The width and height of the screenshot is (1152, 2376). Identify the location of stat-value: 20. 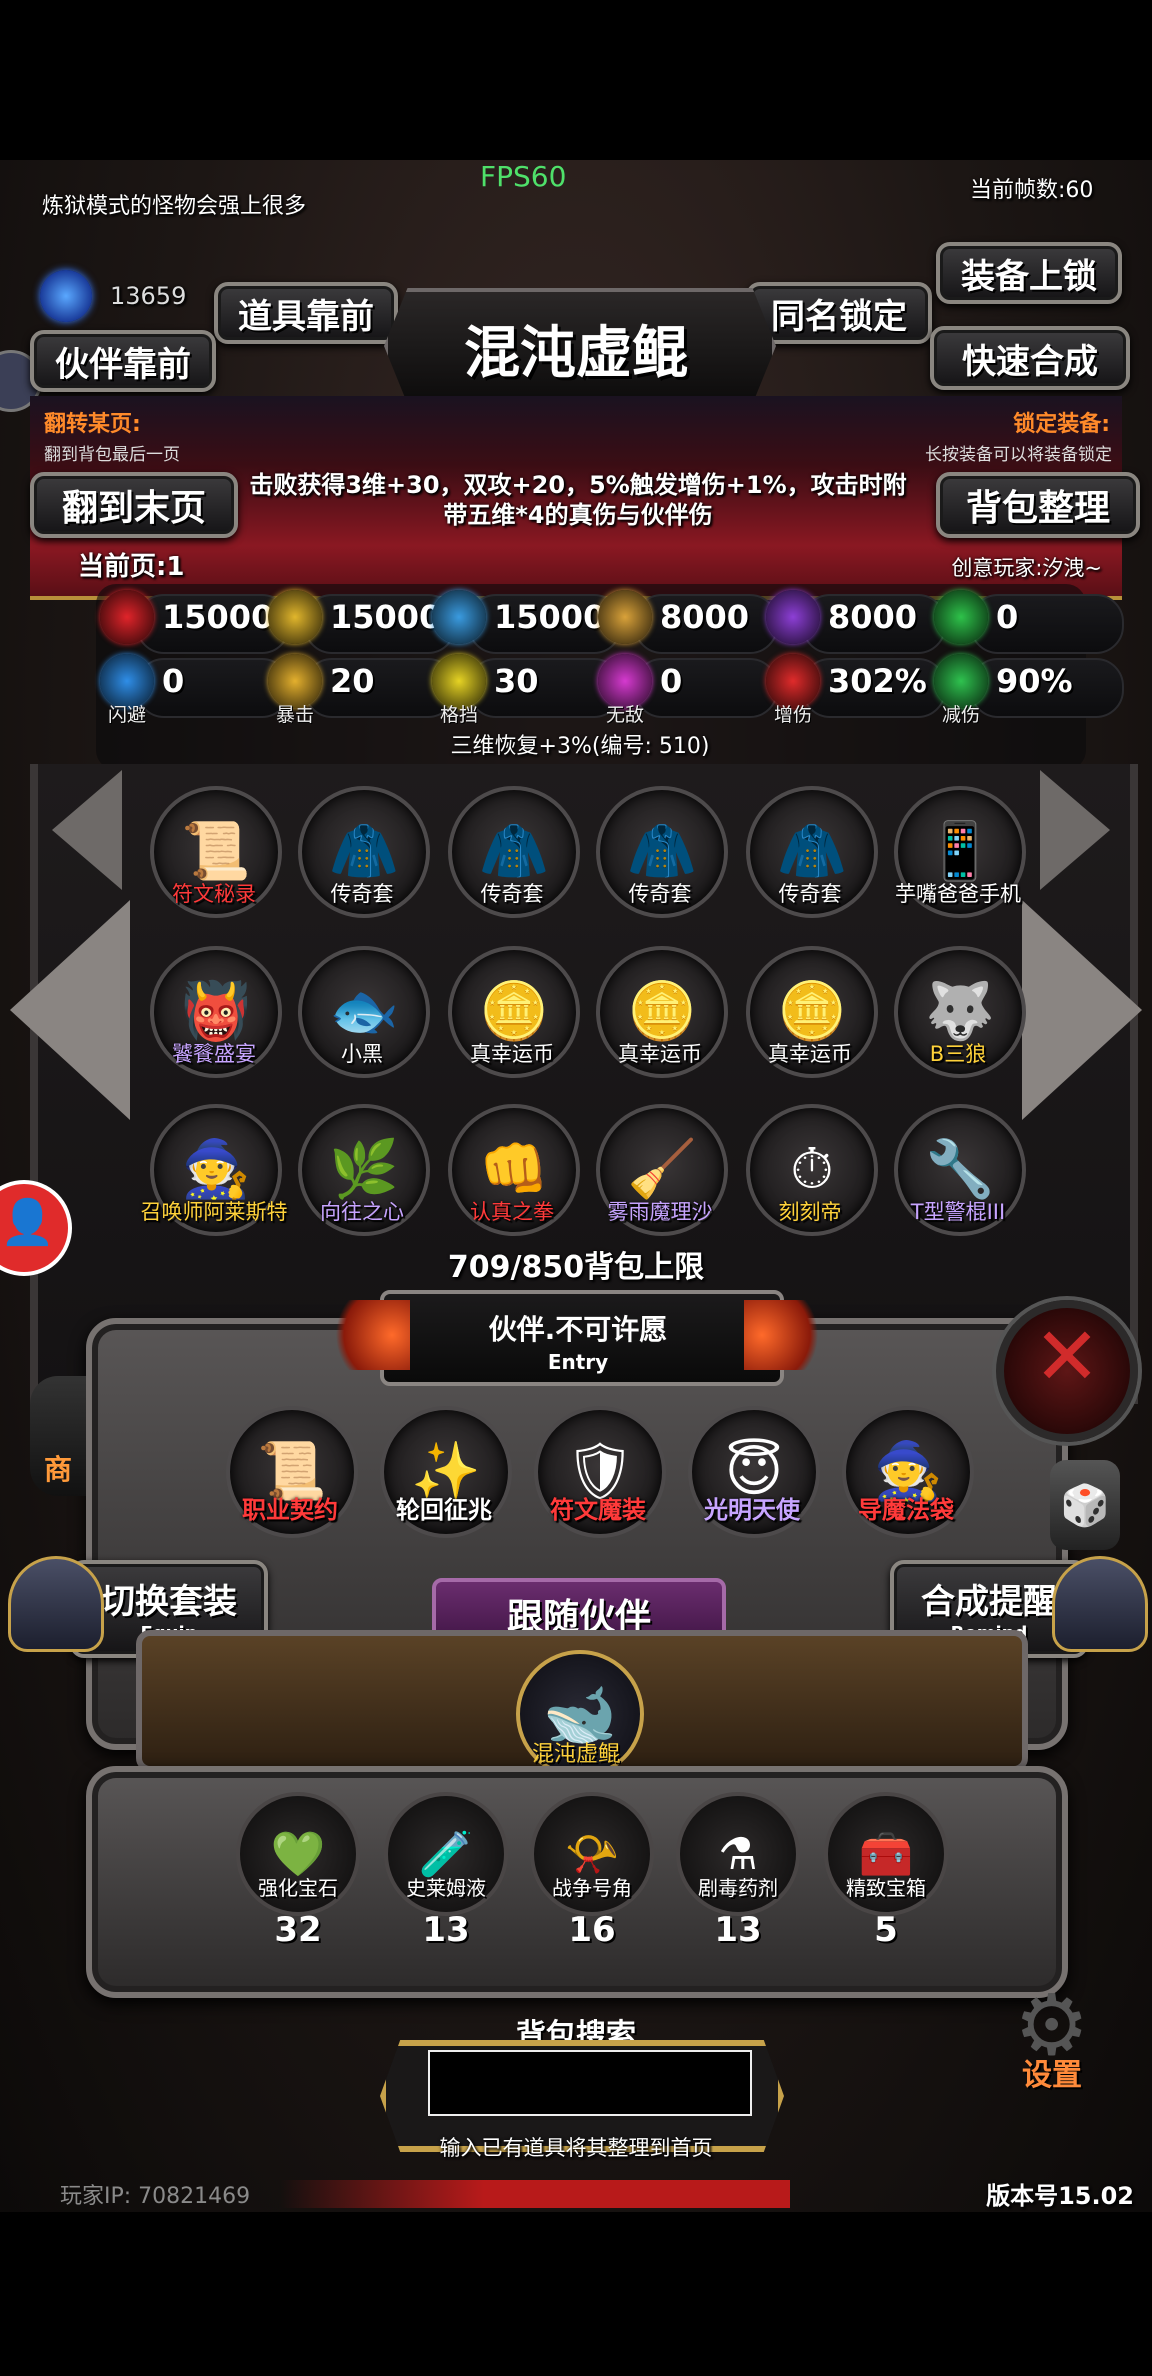
(352, 681).